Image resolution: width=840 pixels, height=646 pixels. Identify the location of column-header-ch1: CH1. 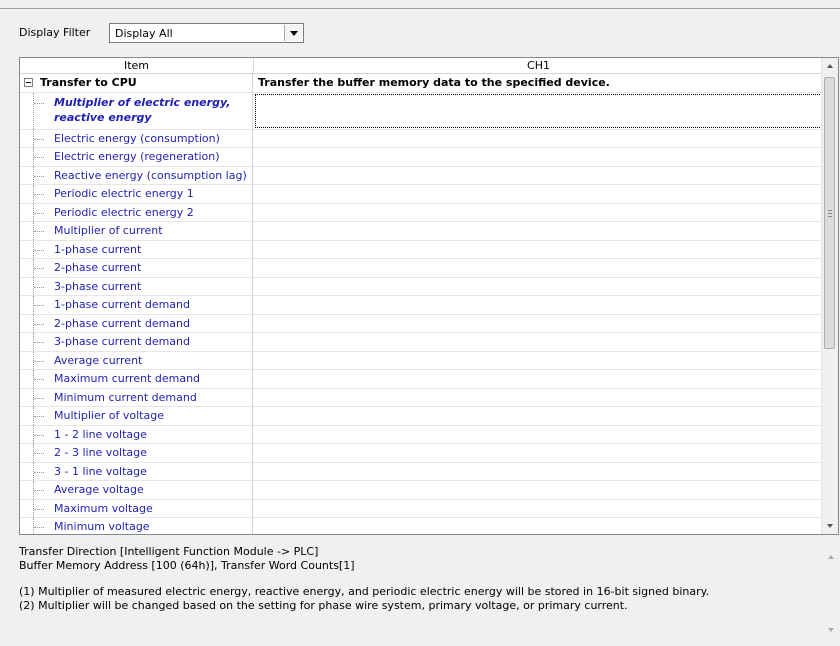
(538, 65).